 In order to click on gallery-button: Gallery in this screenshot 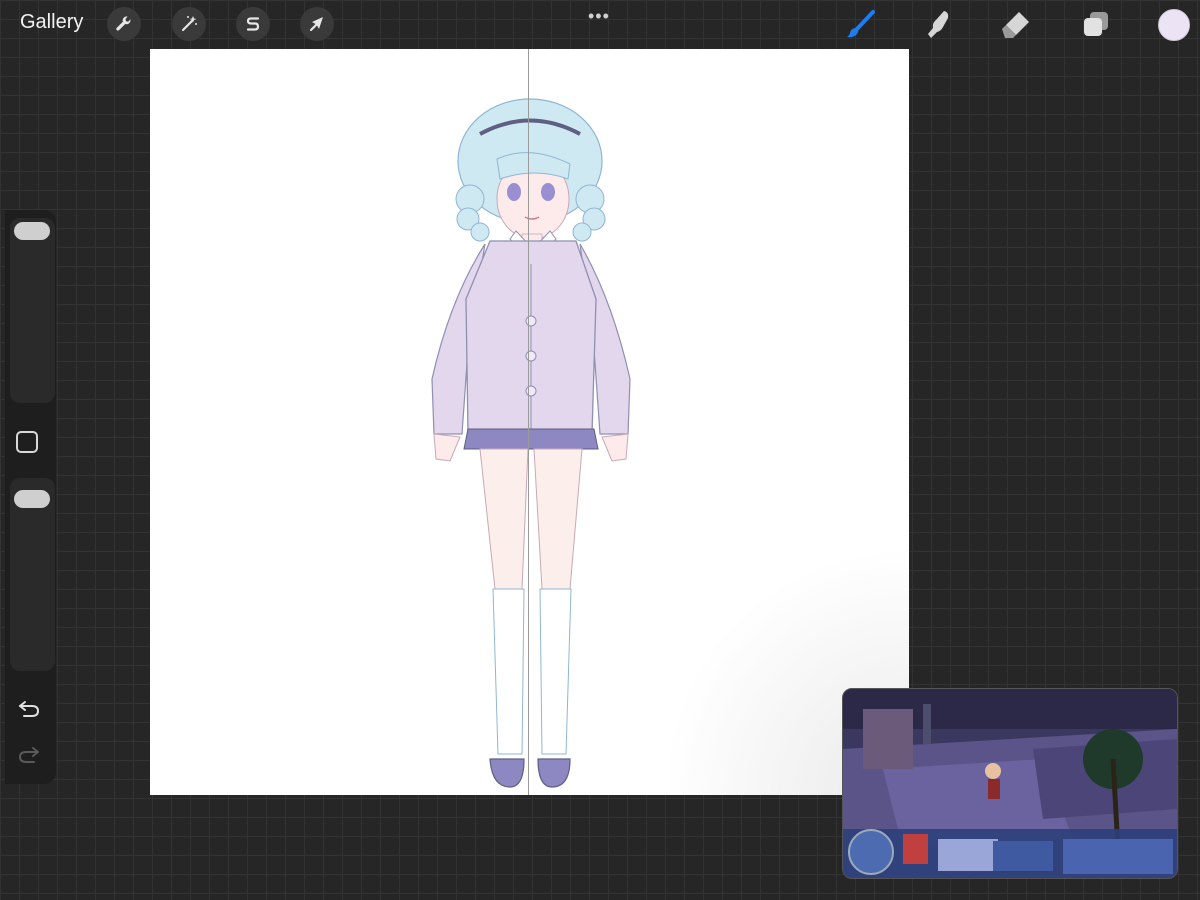, I will do `click(51, 22)`.